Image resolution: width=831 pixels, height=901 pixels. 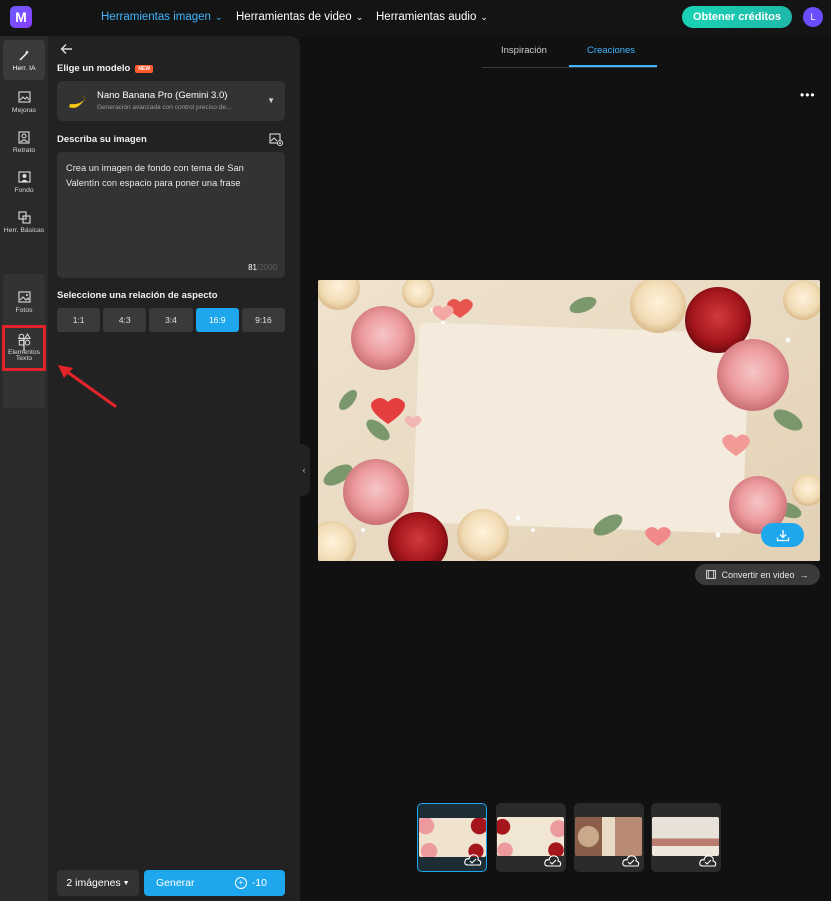 I want to click on rail-label: Fondo, so click(x=24, y=190).